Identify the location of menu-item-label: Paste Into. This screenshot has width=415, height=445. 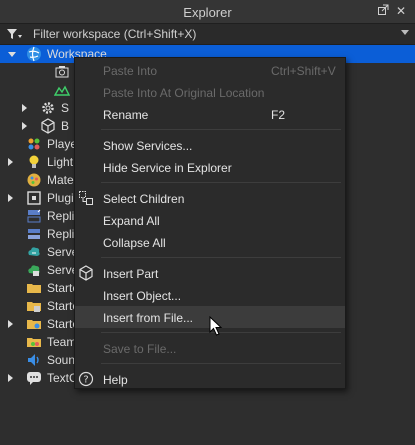
(130, 71).